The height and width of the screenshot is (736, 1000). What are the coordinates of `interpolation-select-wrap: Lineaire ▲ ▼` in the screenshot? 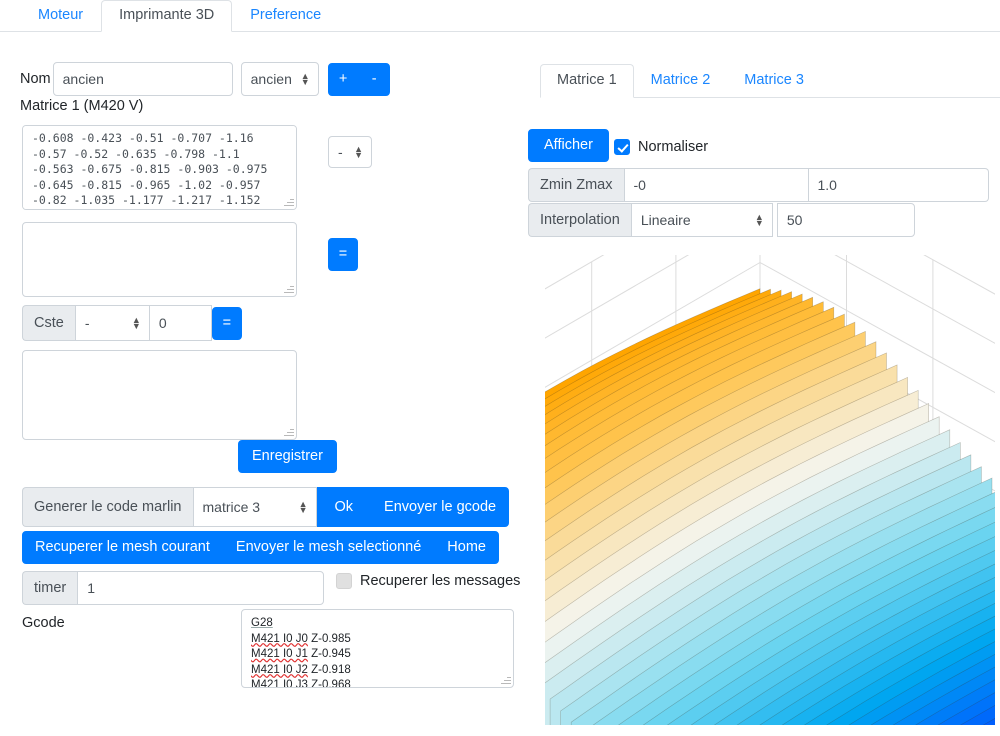 It's located at (701, 220).